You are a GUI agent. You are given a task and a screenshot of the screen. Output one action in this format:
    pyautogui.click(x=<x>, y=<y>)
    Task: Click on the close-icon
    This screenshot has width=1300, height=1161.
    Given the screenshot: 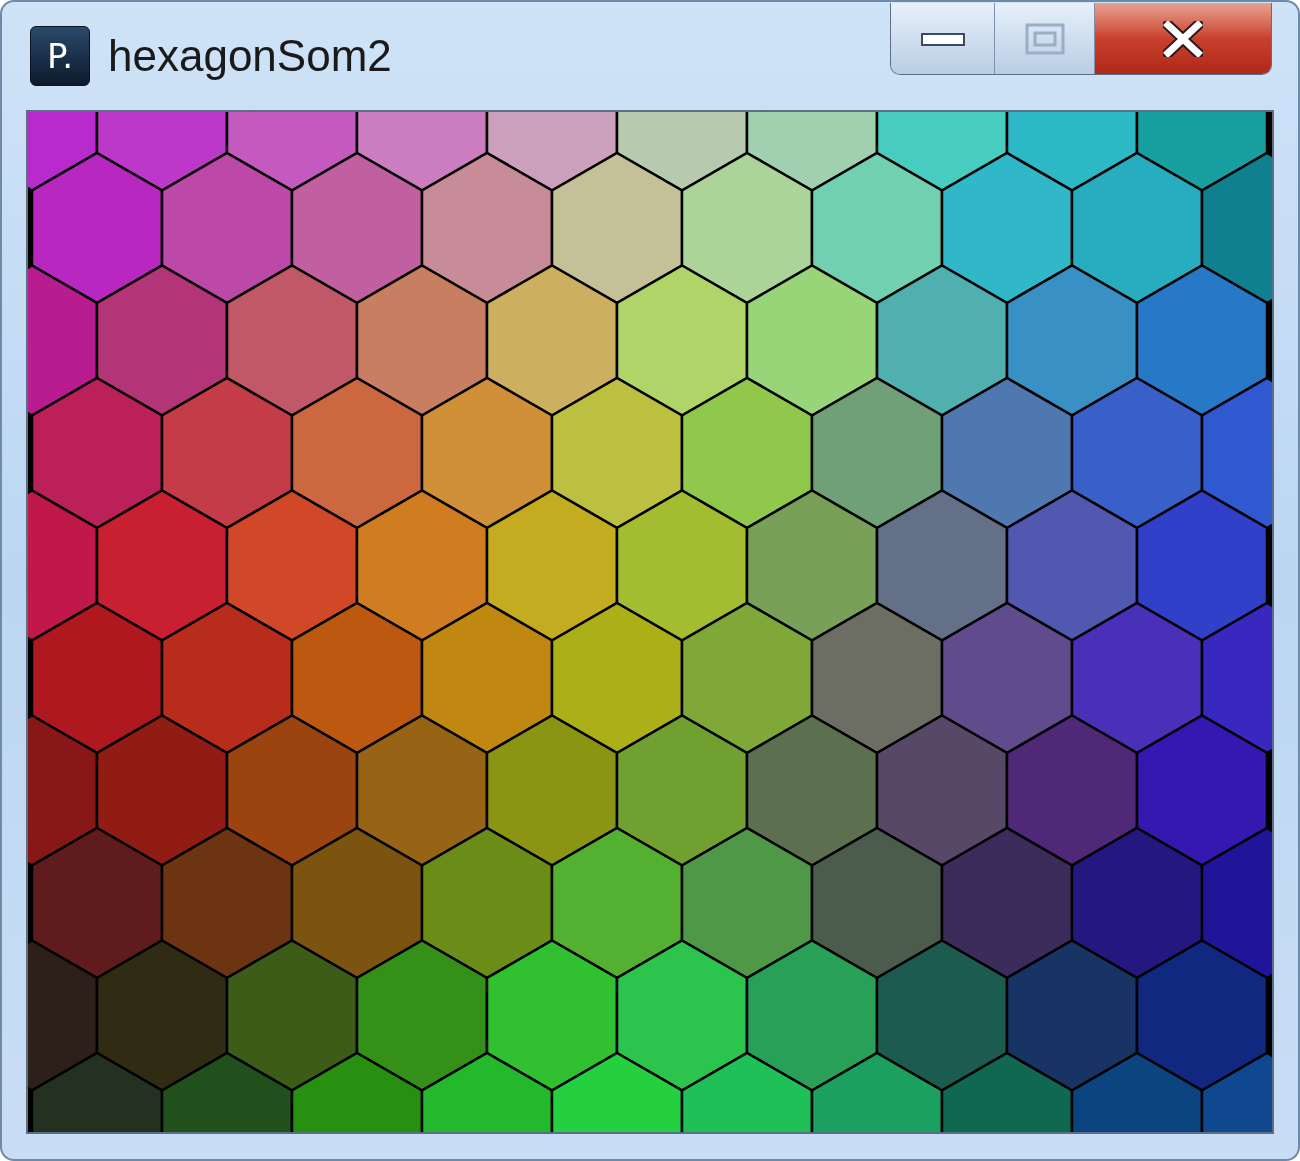 What is the action you would take?
    pyautogui.click(x=1183, y=38)
    